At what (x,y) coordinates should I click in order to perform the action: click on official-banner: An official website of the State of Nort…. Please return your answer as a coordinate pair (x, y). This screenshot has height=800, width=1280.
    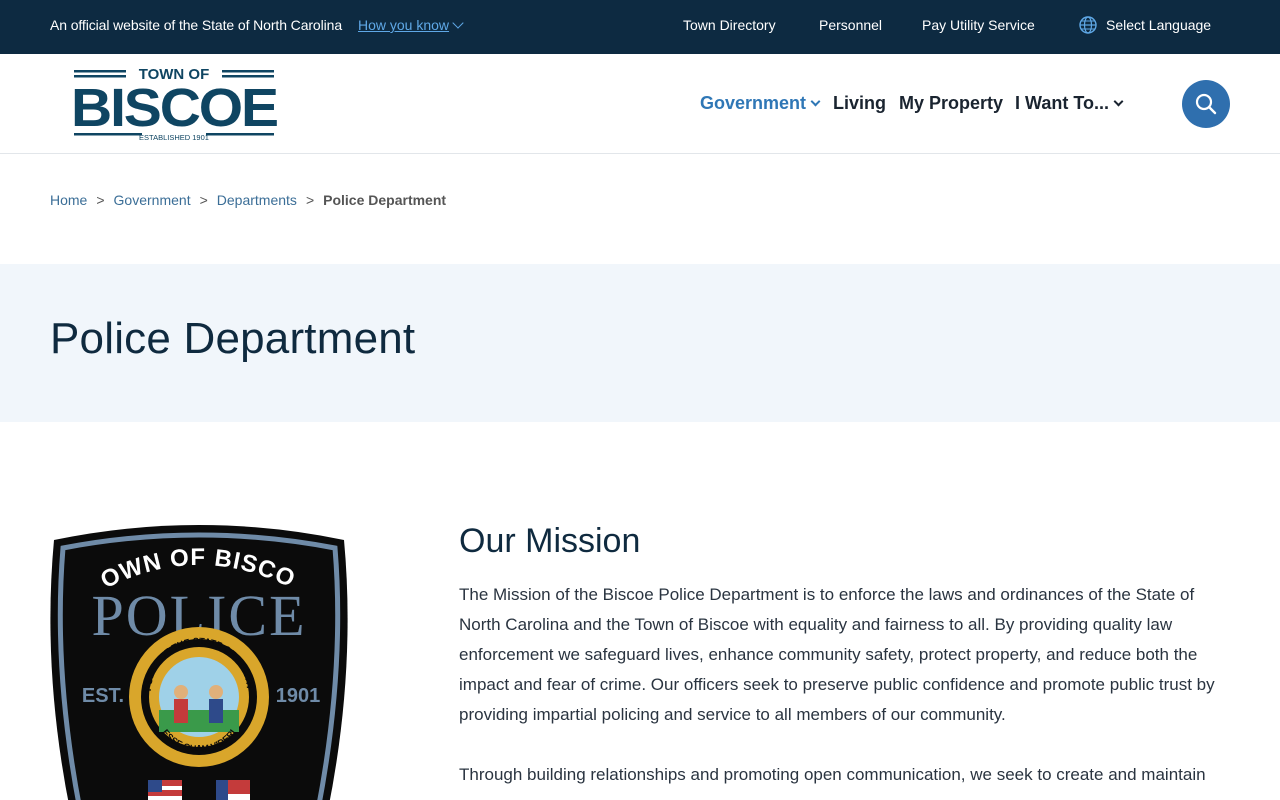
    Looking at the image, I should click on (640, 27).